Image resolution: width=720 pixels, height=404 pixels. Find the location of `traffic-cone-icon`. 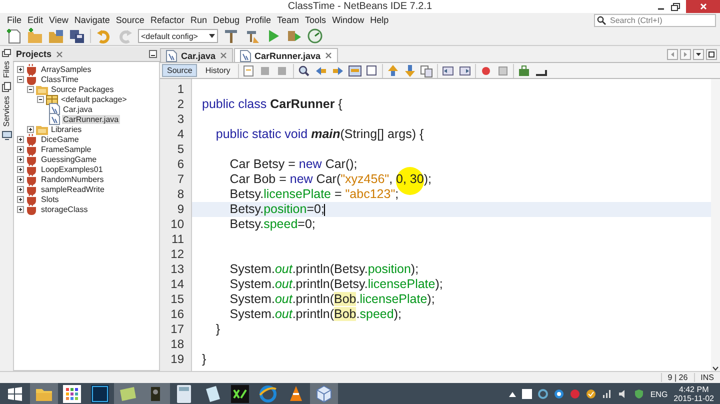

traffic-cone-icon is located at coordinates (296, 394).